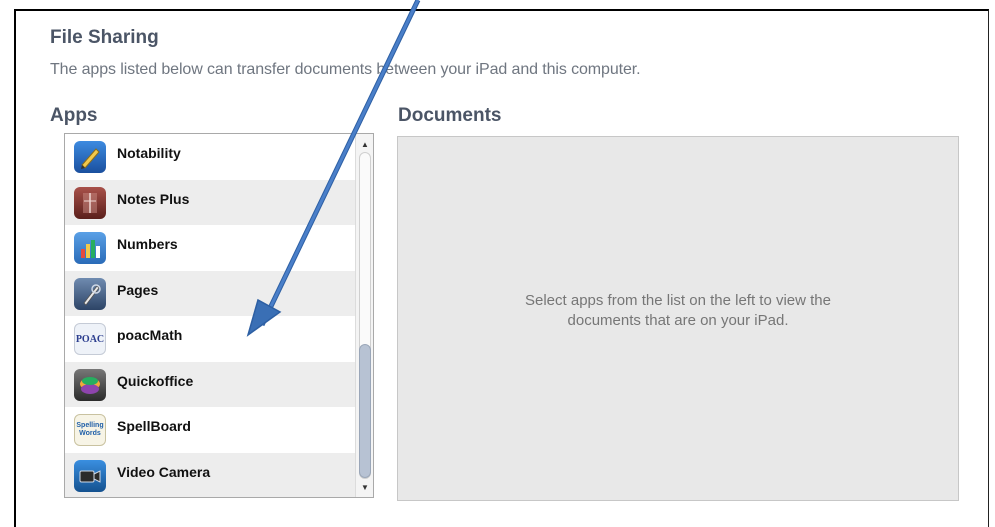 Image resolution: width=995 pixels, height=527 pixels. What do you see at coordinates (365, 411) in the screenshot?
I see `scroll-thumb` at bounding box center [365, 411].